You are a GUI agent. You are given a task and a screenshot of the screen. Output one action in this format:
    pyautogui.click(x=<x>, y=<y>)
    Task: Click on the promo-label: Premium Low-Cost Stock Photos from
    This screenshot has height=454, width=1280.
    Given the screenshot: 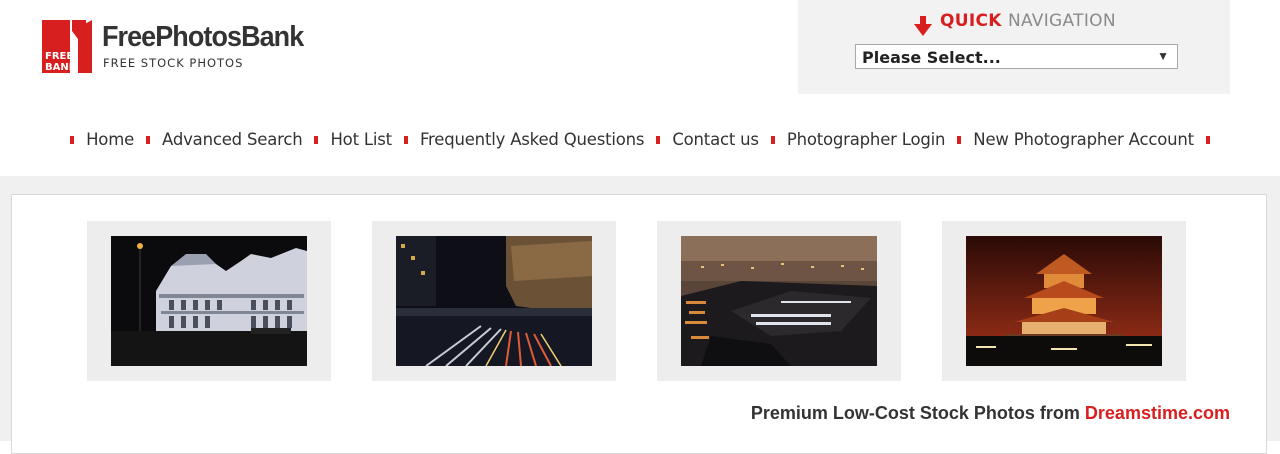 What is the action you would take?
    pyautogui.click(x=917, y=413)
    